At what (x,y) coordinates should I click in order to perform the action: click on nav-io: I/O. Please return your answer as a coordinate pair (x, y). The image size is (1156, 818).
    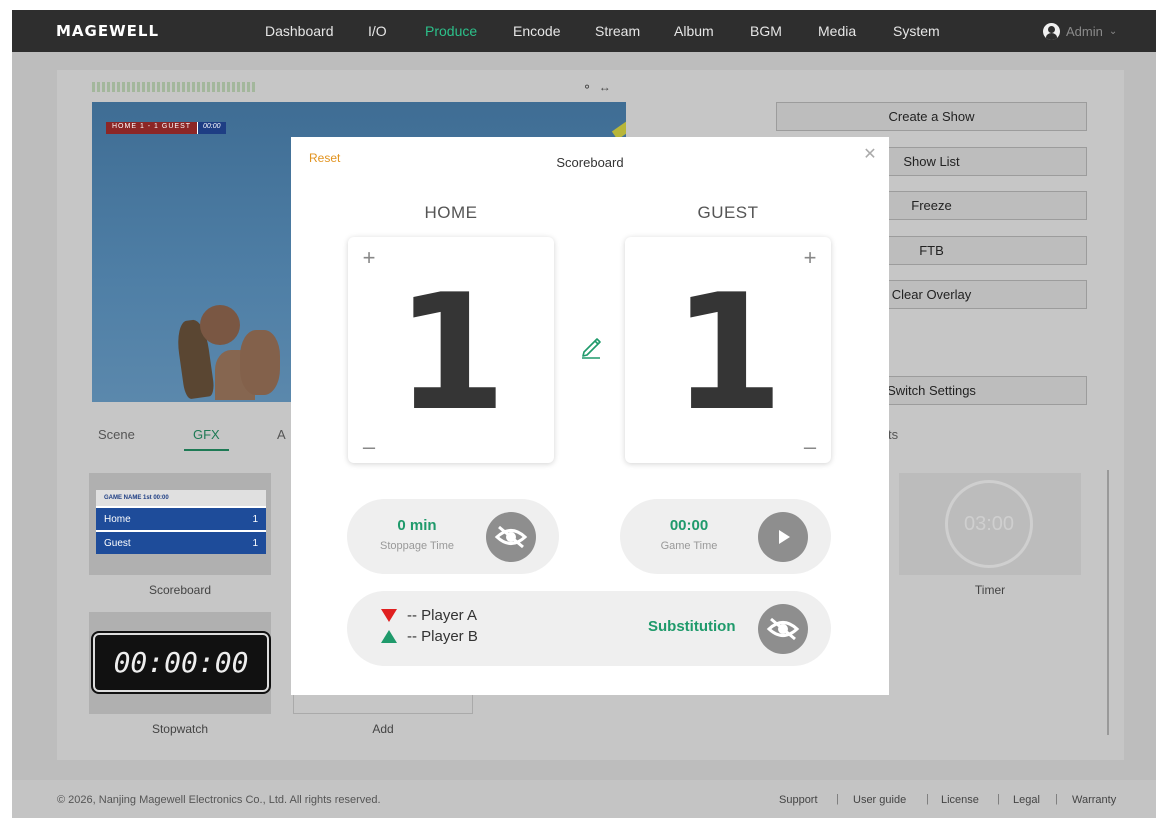
    Looking at the image, I should click on (377, 31).